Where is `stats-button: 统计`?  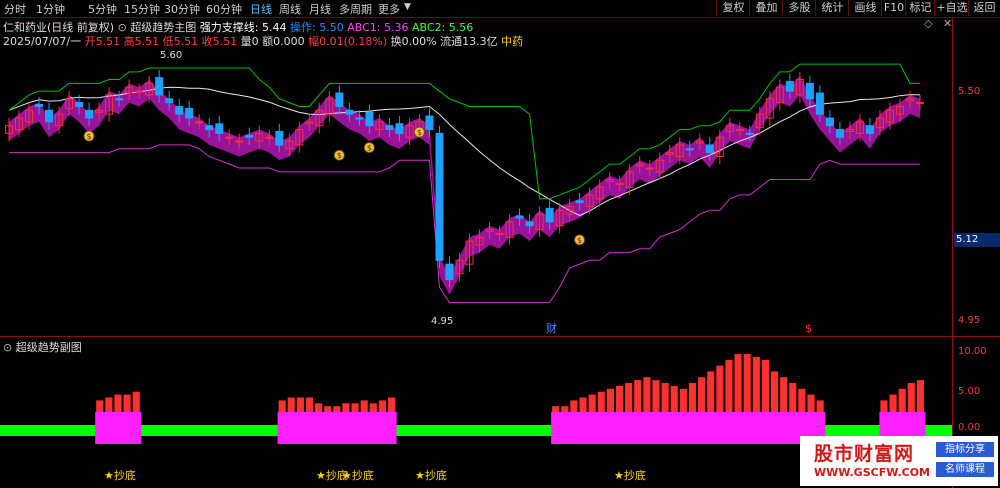
stats-button: 统计 is located at coordinates (832, 8).